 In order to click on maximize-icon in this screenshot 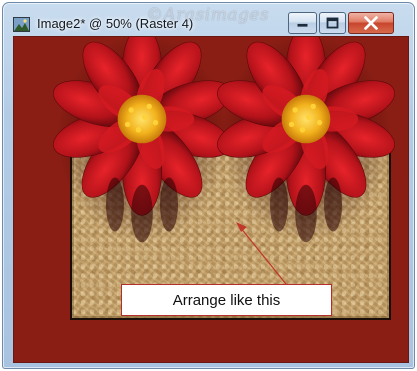, I will do `click(332, 23)`.